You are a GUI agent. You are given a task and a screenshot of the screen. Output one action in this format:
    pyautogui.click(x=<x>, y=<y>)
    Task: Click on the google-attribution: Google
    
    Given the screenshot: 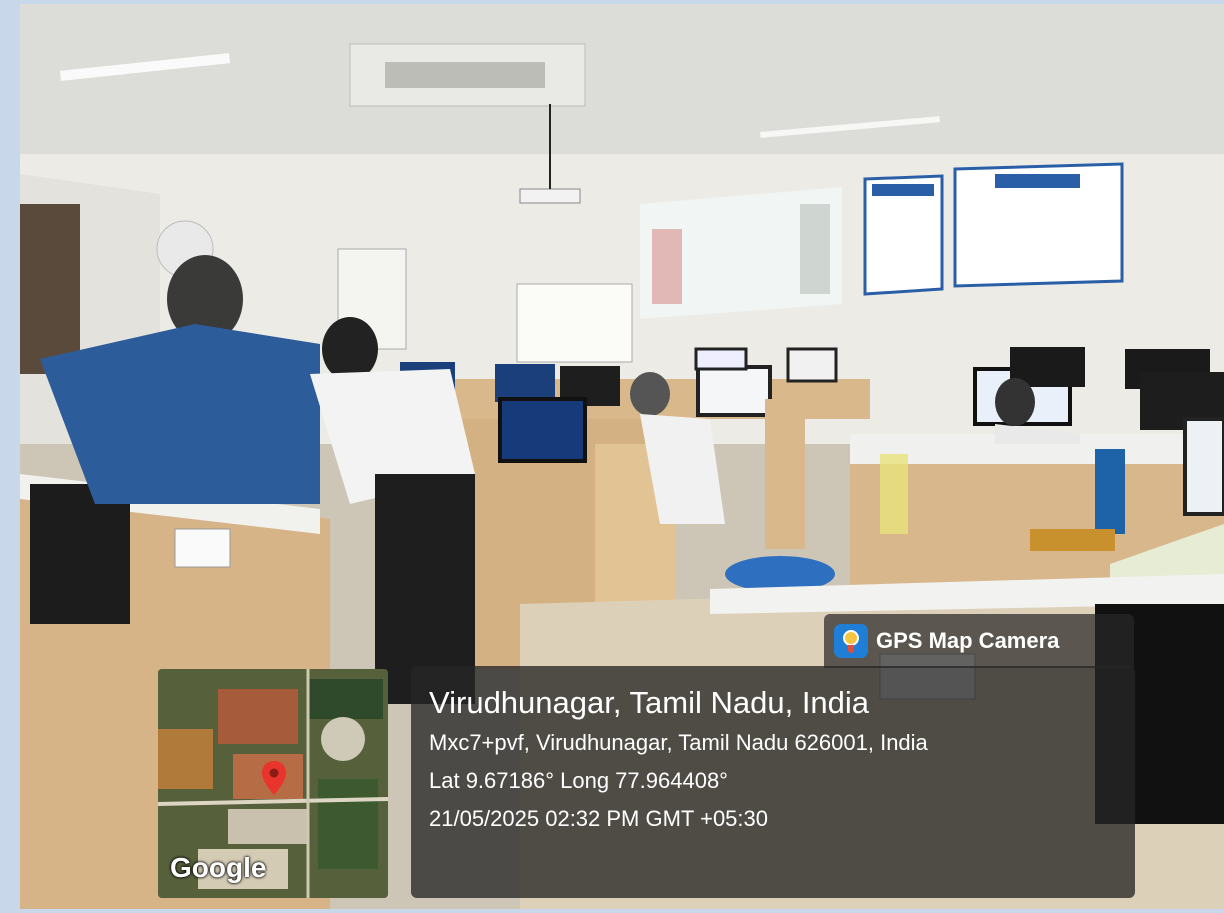 What is the action you would take?
    pyautogui.click(x=218, y=867)
    